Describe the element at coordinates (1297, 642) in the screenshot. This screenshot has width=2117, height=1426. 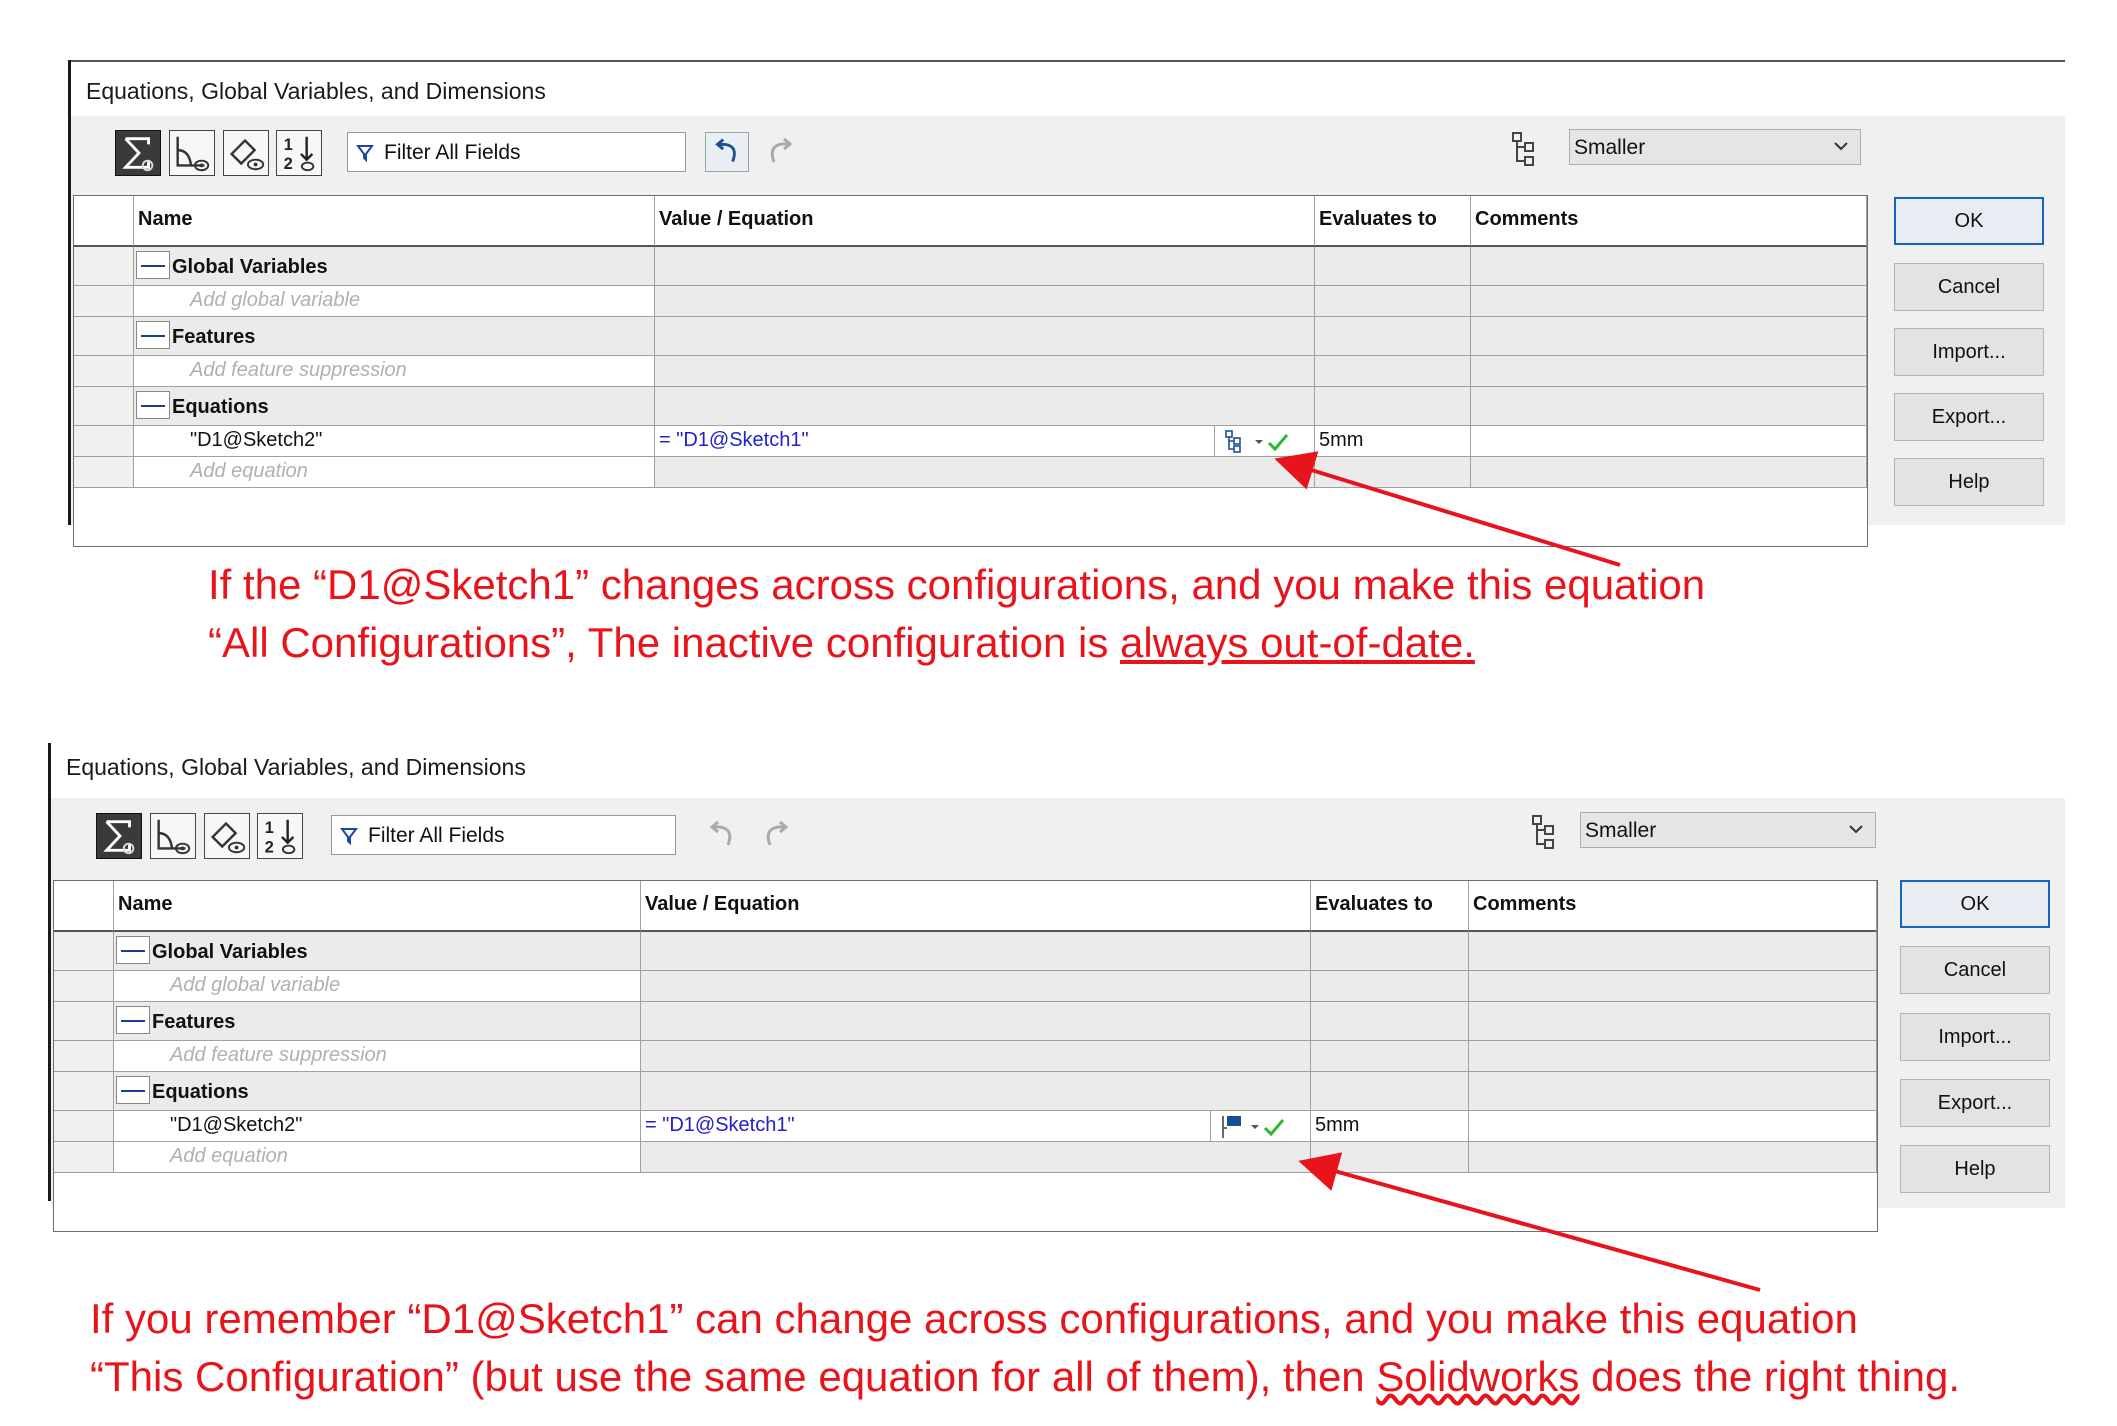
I see `annotation-underlined: always out-of-date.` at that location.